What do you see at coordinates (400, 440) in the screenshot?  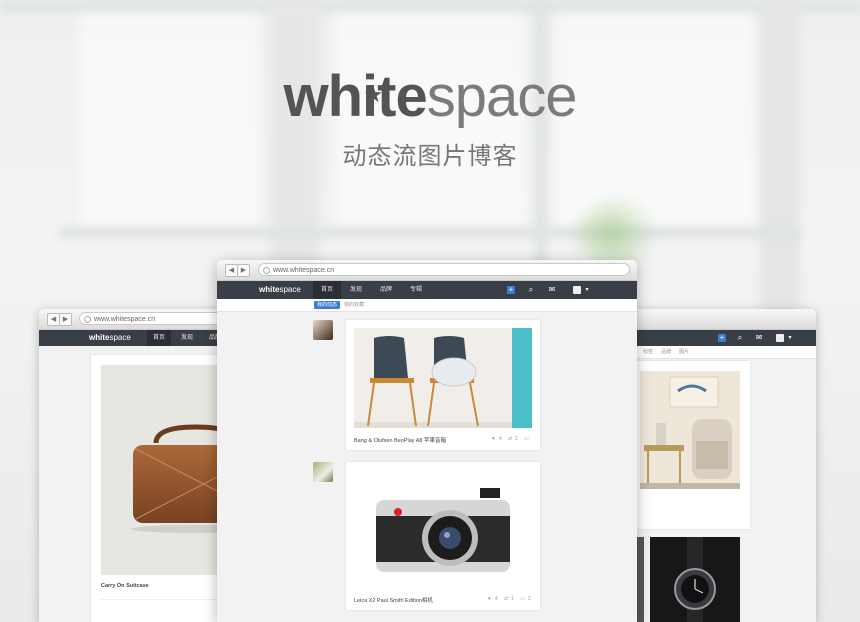 I see `post-caption: Bang & Olufsen BeoPlay A8 苹果音箱` at bounding box center [400, 440].